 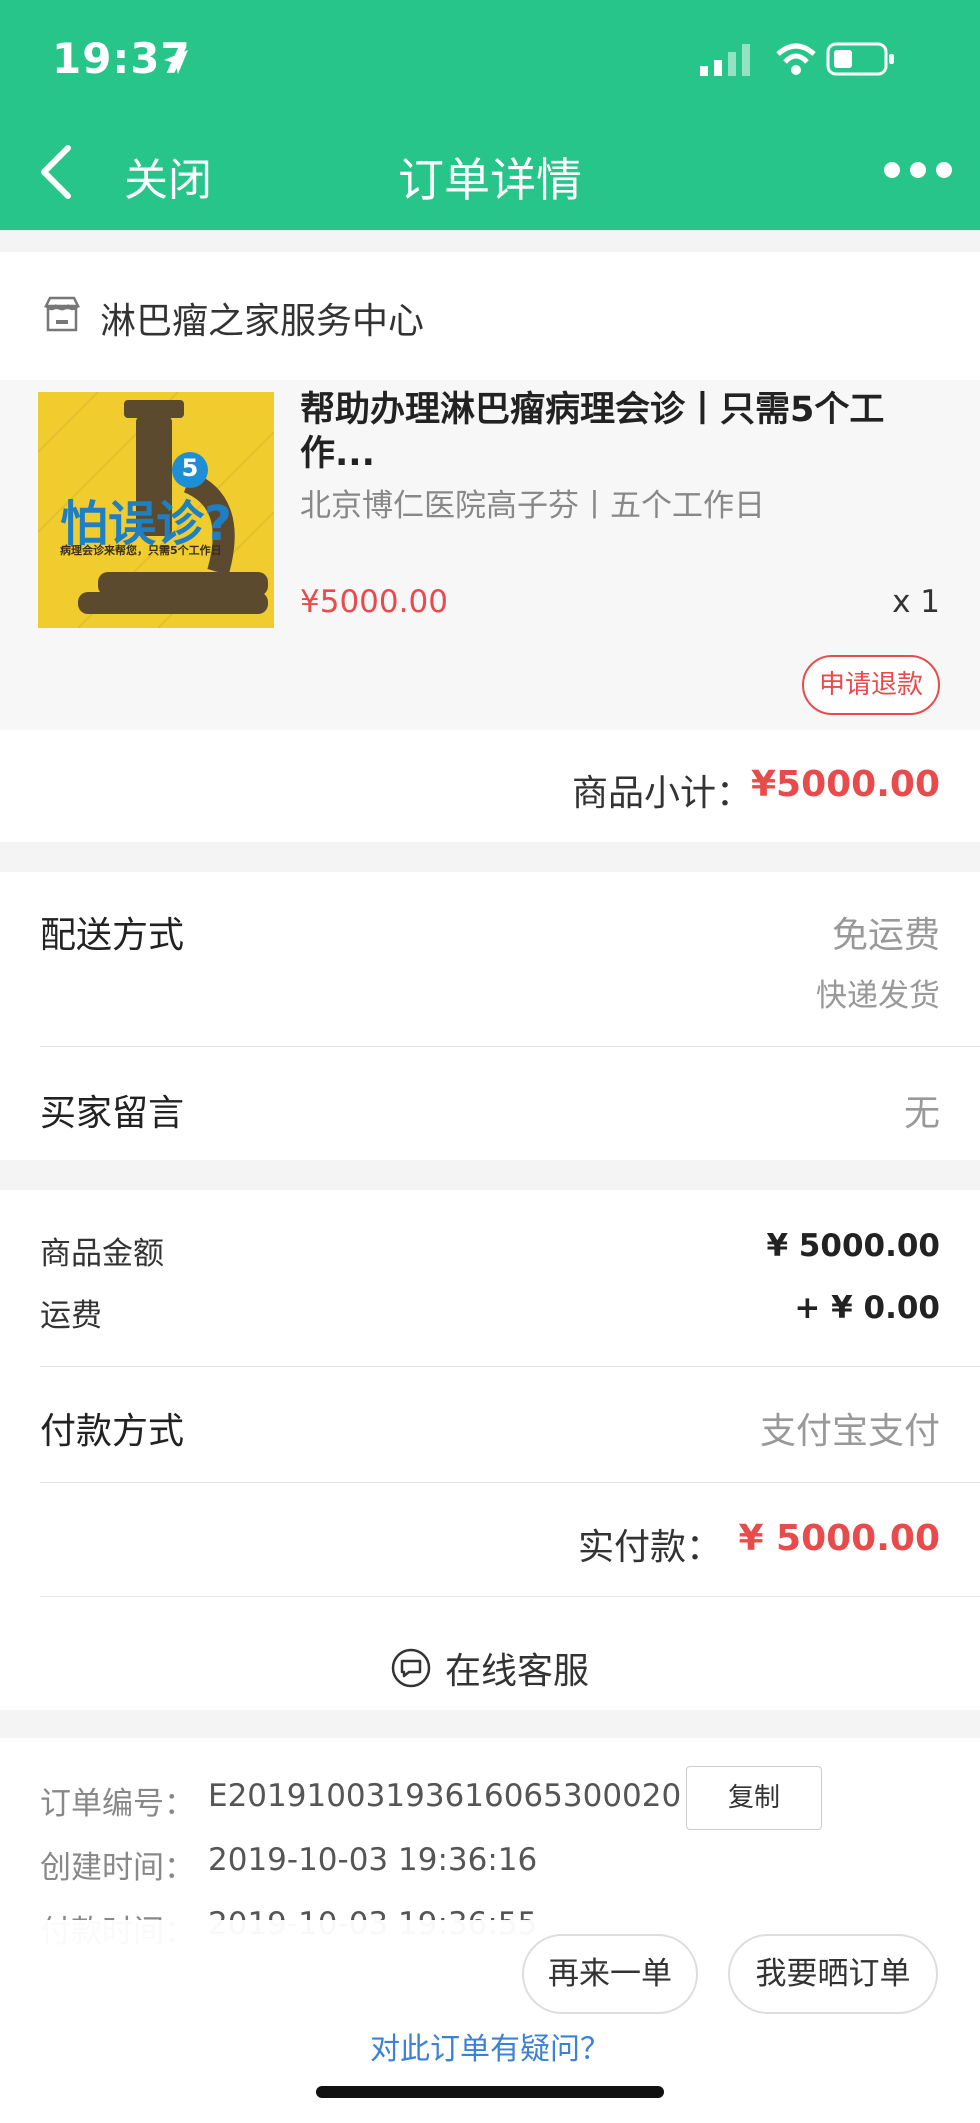 I want to click on online-service-button: 在线客服, so click(x=490, y=1670).